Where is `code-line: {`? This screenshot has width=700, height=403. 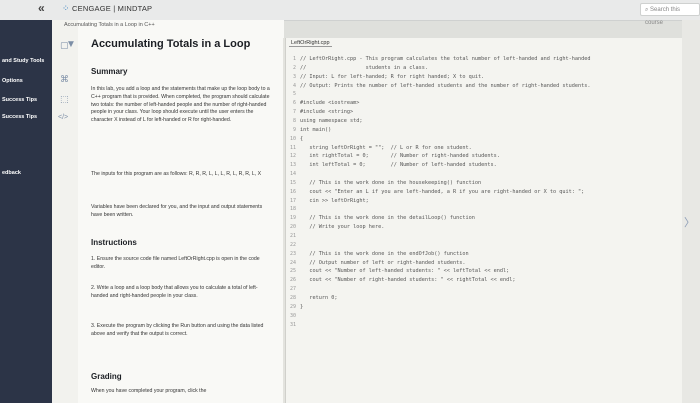 code-line: { is located at coordinates (301, 139).